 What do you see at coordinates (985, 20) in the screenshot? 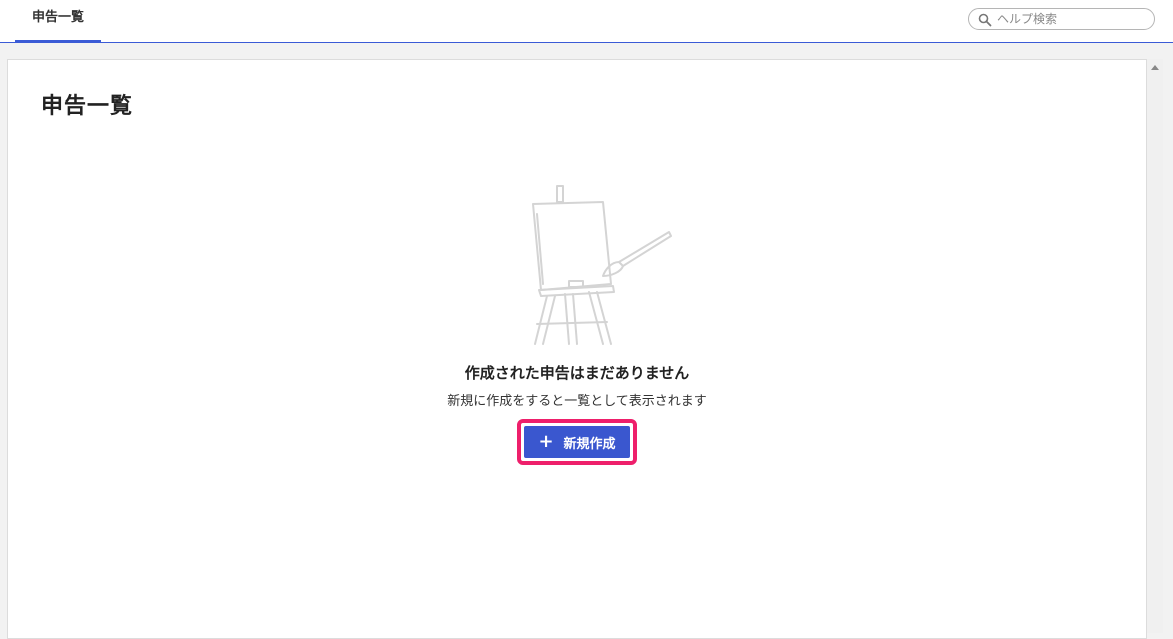
I see `search-icon` at bounding box center [985, 20].